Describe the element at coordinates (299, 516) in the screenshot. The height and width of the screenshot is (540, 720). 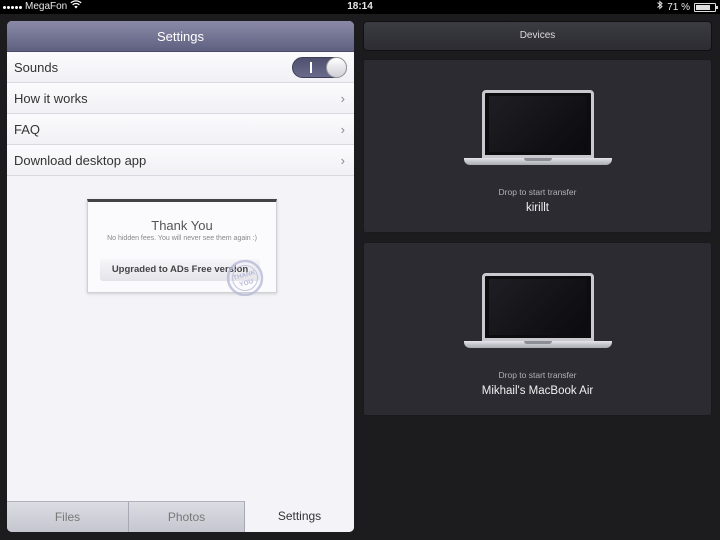
I see `tab-settings: Settings` at that location.